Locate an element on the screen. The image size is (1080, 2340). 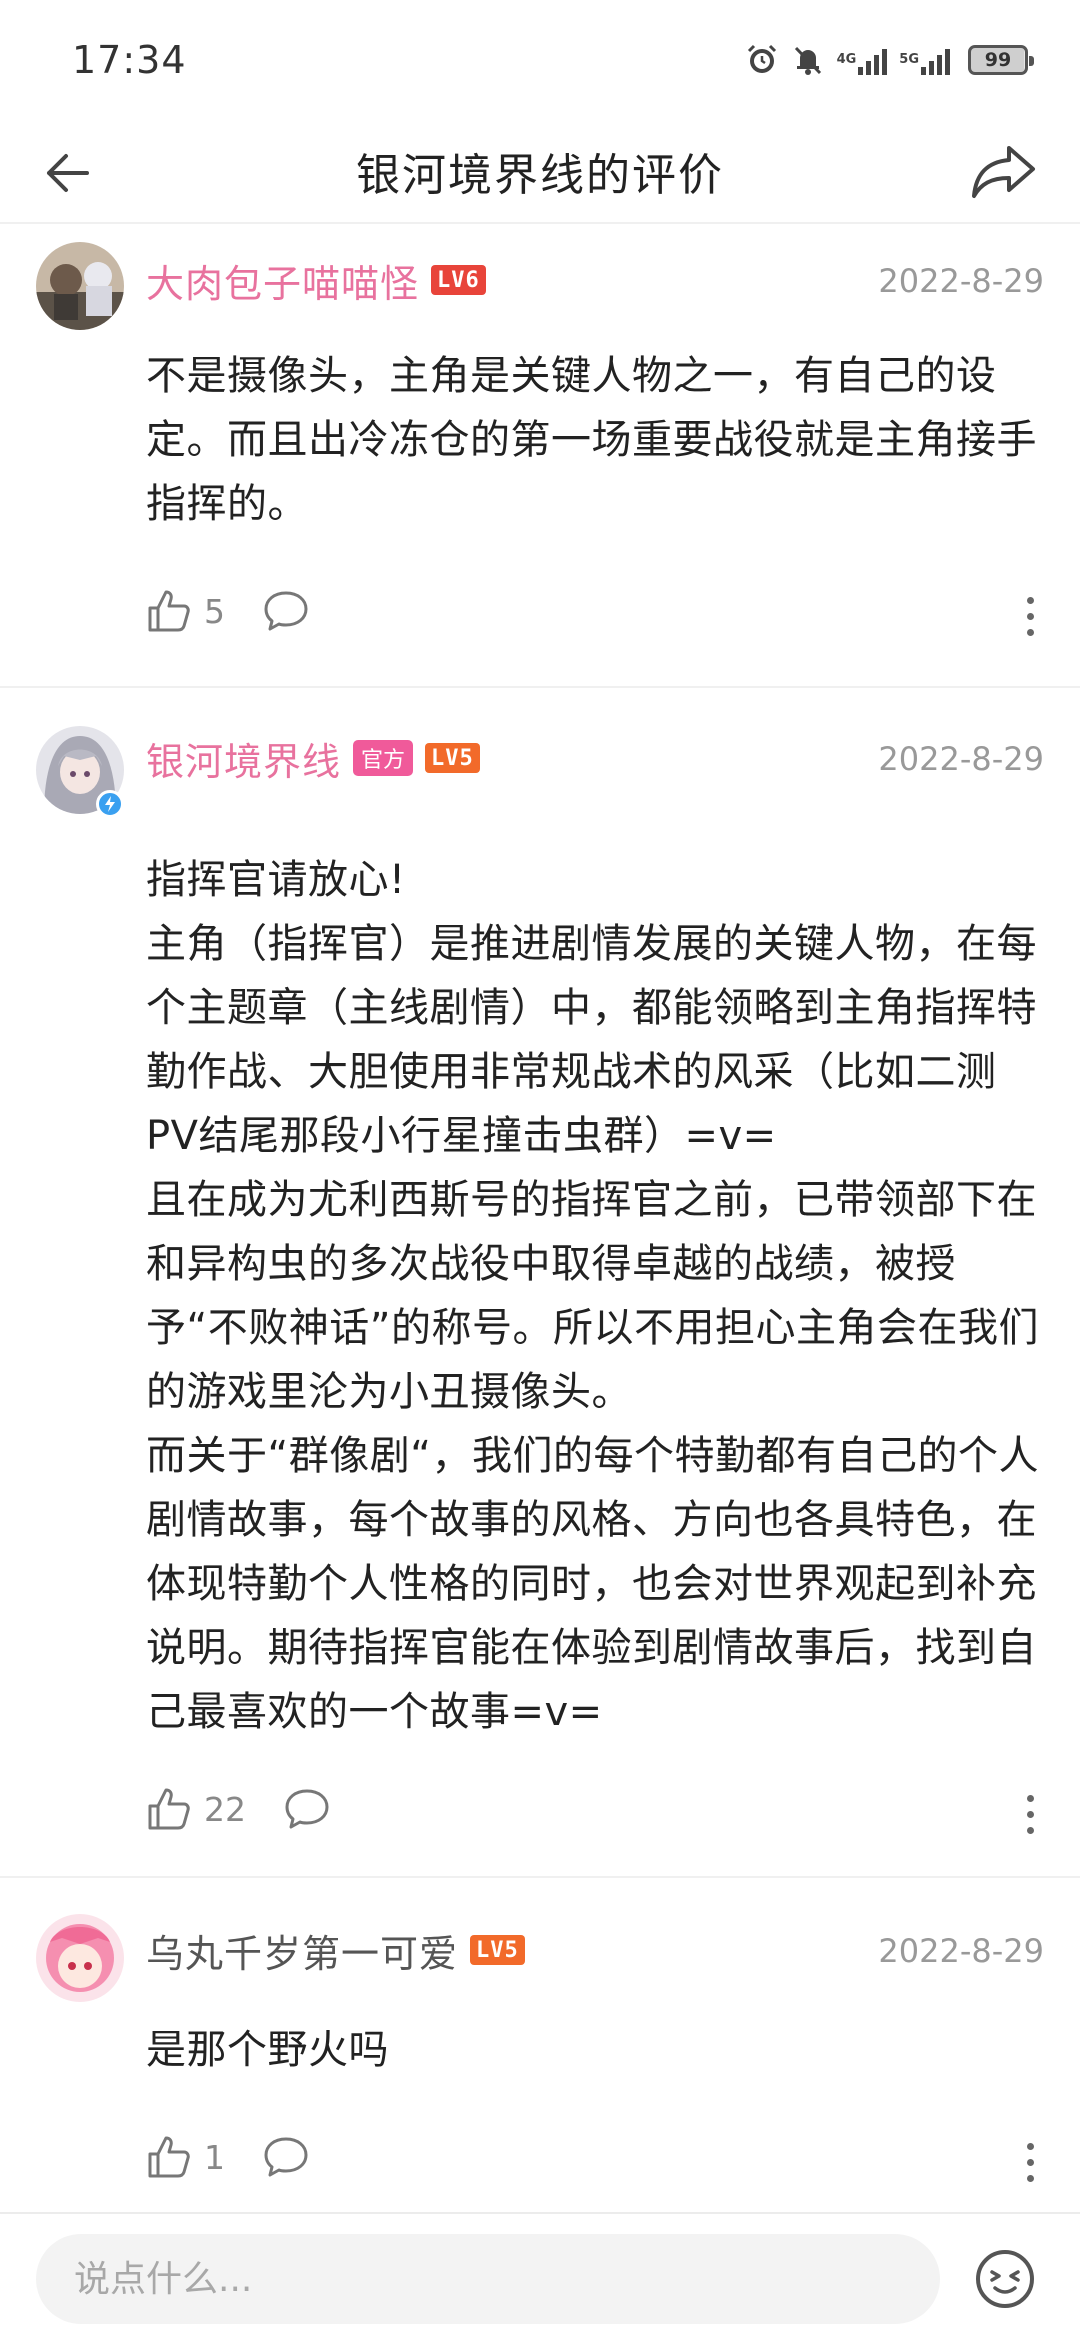
share-icon is located at coordinates (1003, 172).